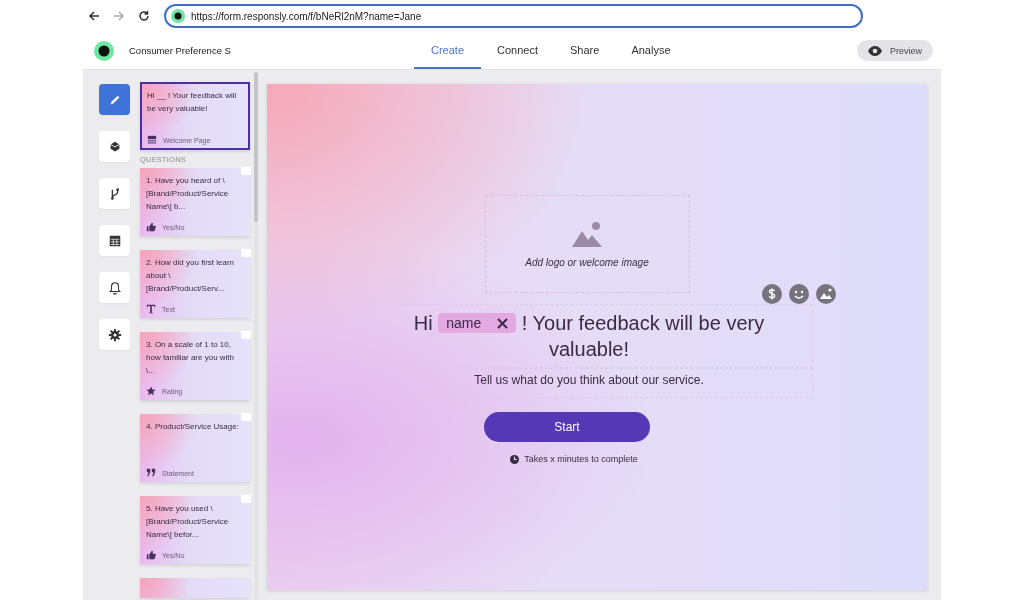  Describe the element at coordinates (589, 383) in the screenshot. I see `subtitle-field: Tell us what do you think about our service.` at that location.